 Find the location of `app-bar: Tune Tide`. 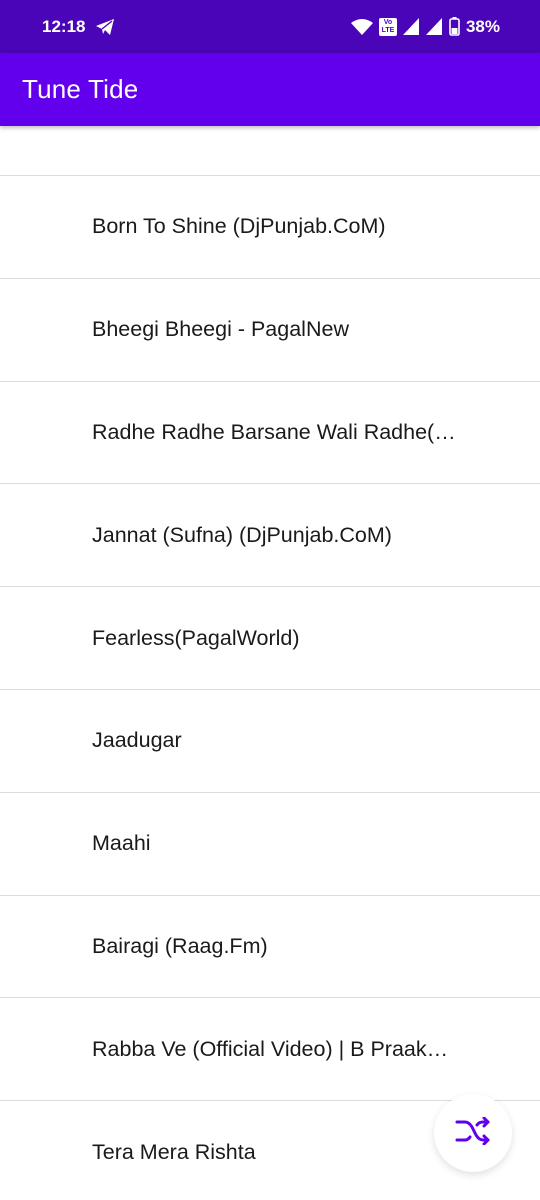

app-bar: Tune Tide is located at coordinates (270, 89).